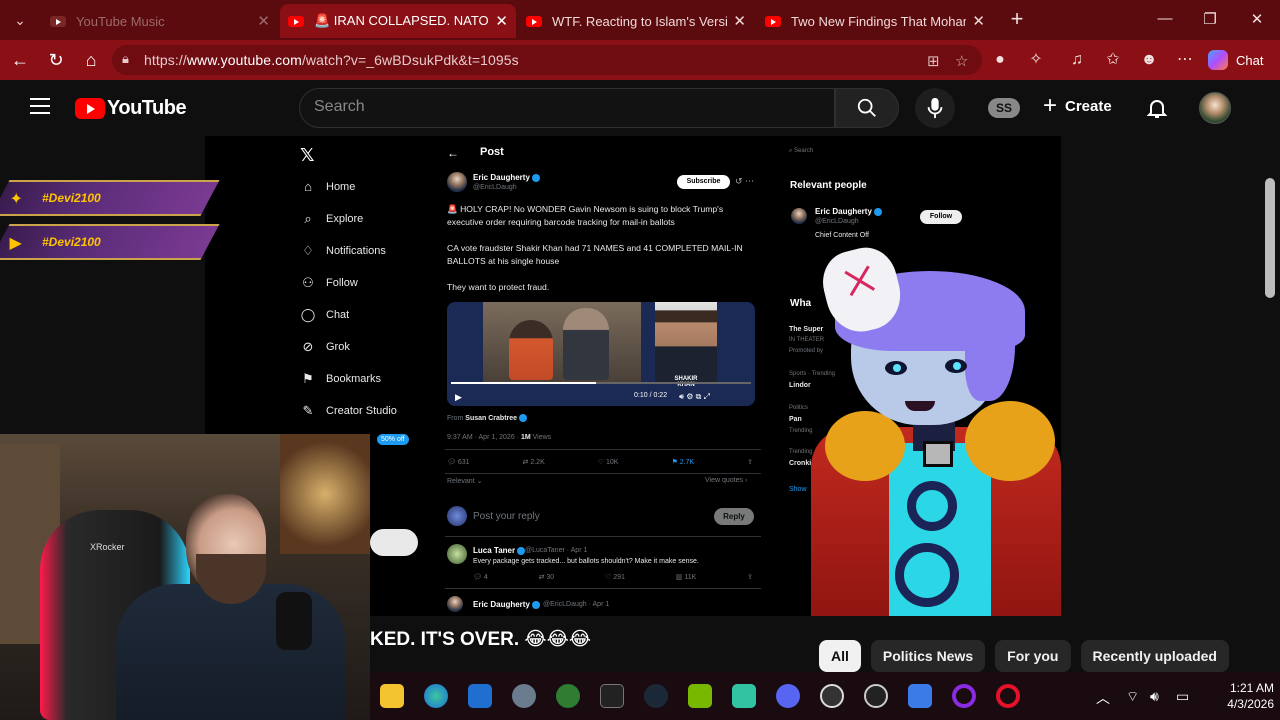 This screenshot has width=1280, height=720. I want to click on close-window-icon: ✕, so click(1257, 19).